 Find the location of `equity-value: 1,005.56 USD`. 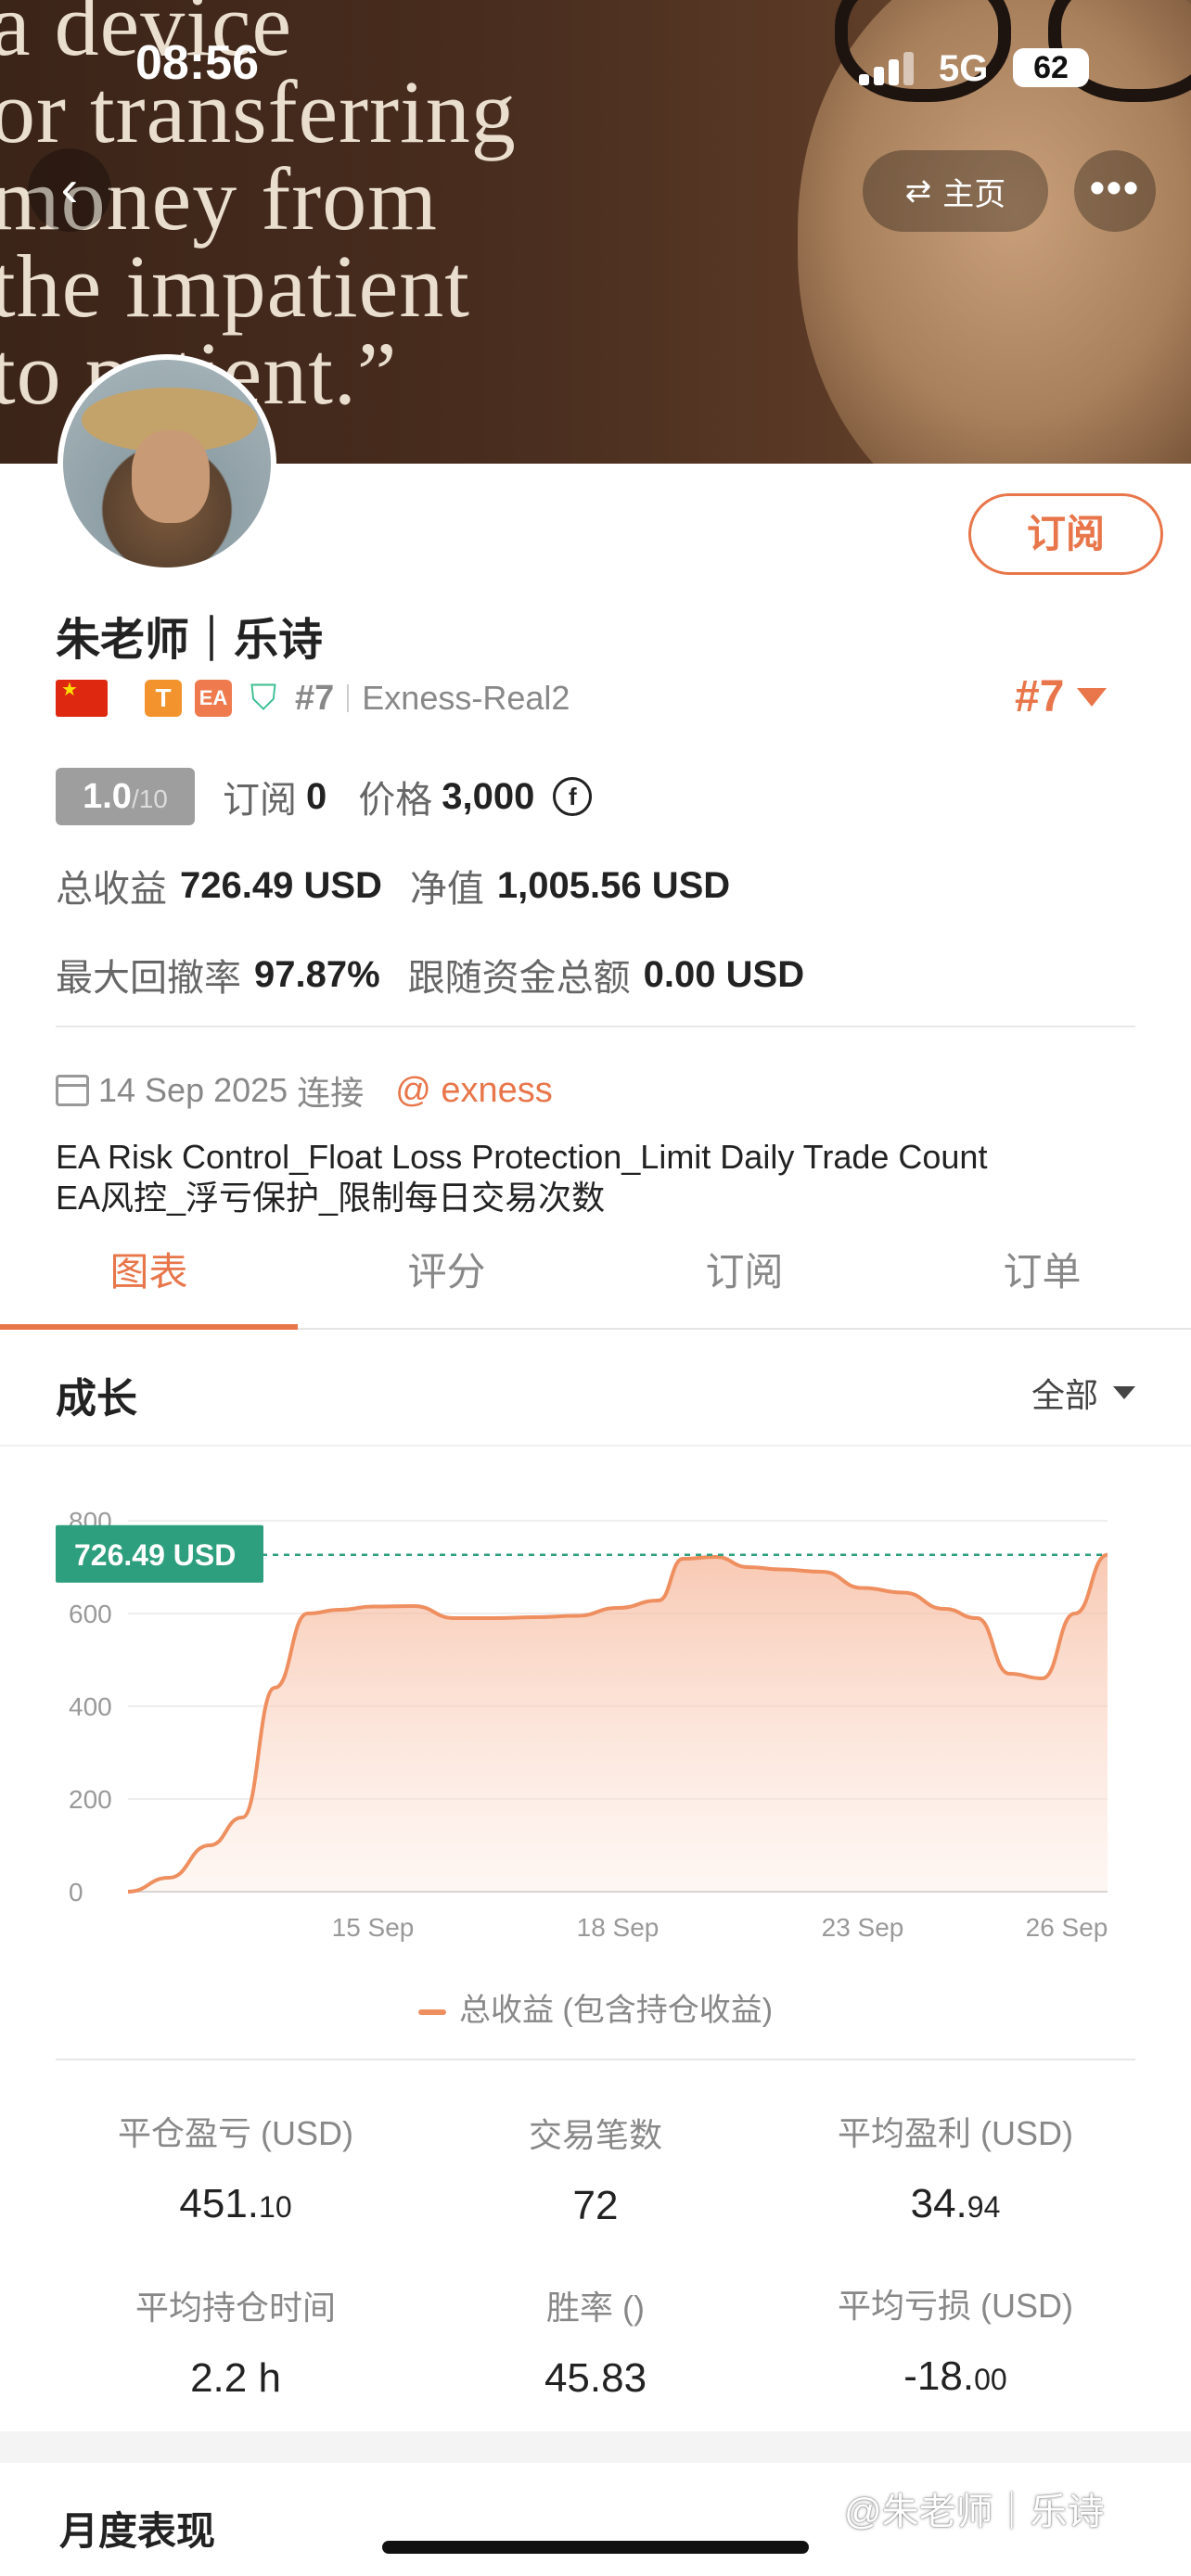

equity-value: 1,005.56 USD is located at coordinates (613, 885).